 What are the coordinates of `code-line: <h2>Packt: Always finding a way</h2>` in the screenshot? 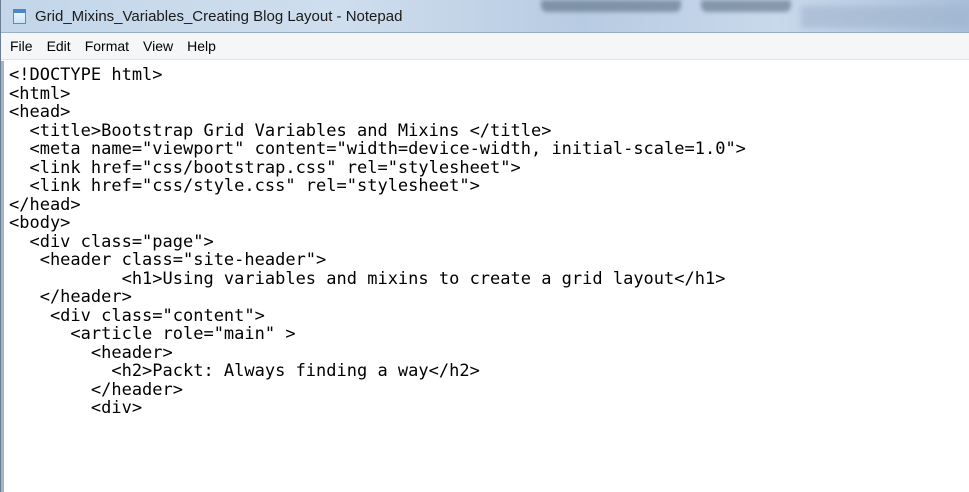 It's located at (244, 371).